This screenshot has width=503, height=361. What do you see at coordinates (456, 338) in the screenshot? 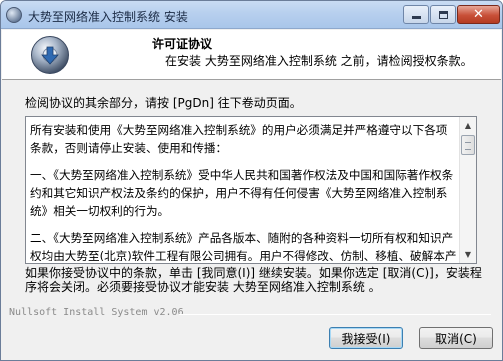
I see `cancel-button: 取消(C)` at bounding box center [456, 338].